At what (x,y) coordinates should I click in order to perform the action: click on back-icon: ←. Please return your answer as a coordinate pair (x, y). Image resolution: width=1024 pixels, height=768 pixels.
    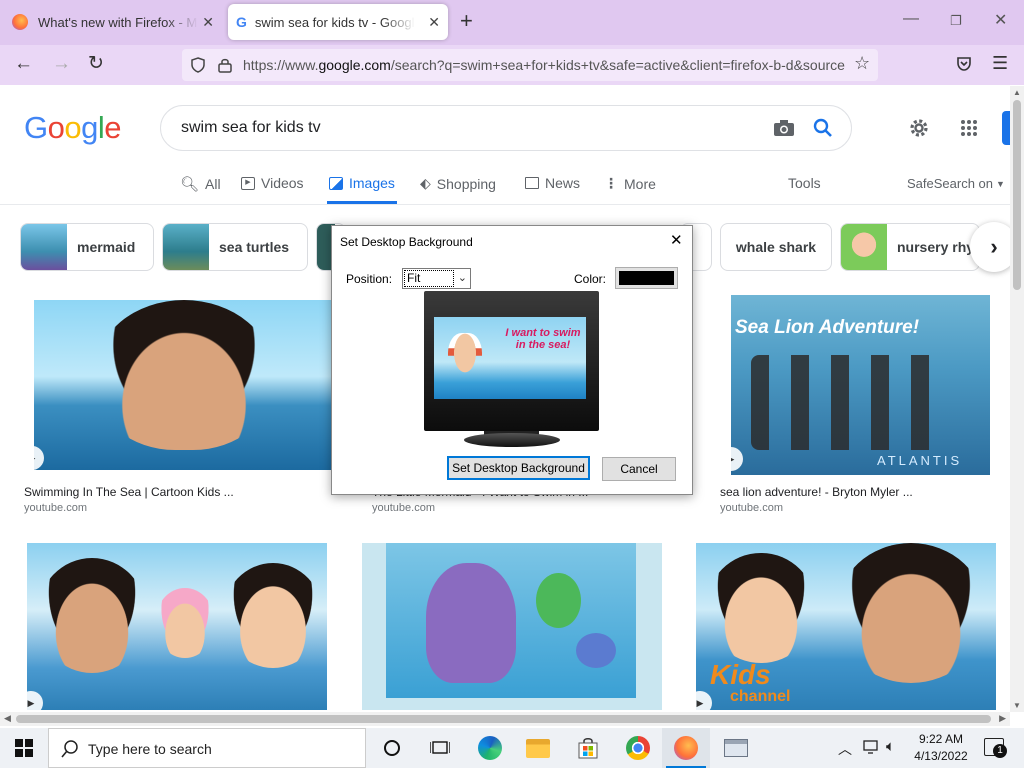
    Looking at the image, I should click on (23, 64).